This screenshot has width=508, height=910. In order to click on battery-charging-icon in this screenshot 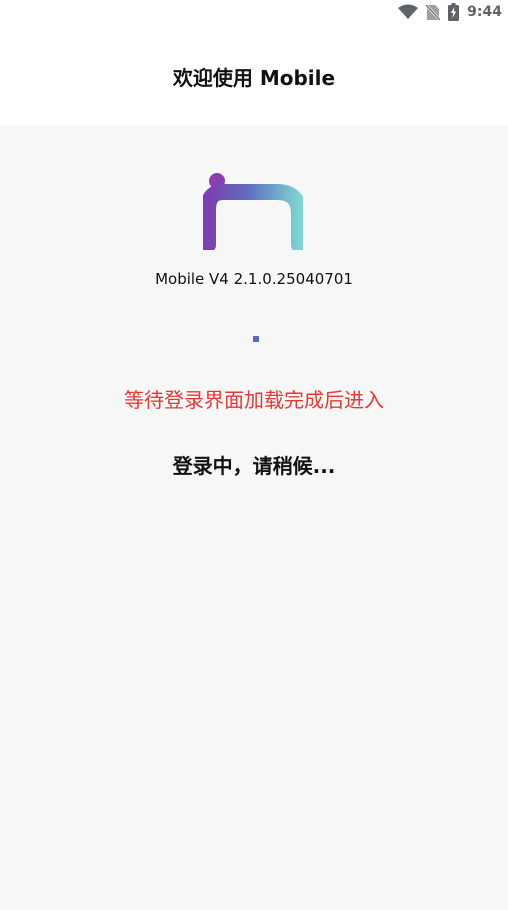, I will do `click(454, 12)`.